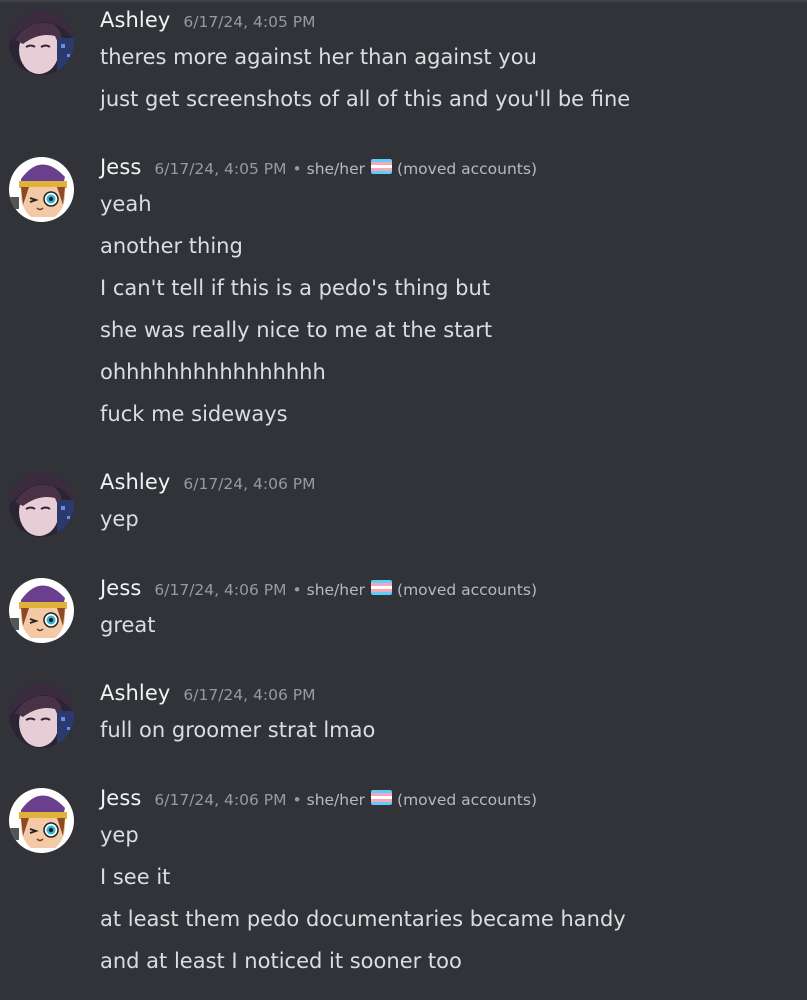 This screenshot has width=807, height=1000. What do you see at coordinates (126, 204) in the screenshot?
I see `message-text: yeah` at bounding box center [126, 204].